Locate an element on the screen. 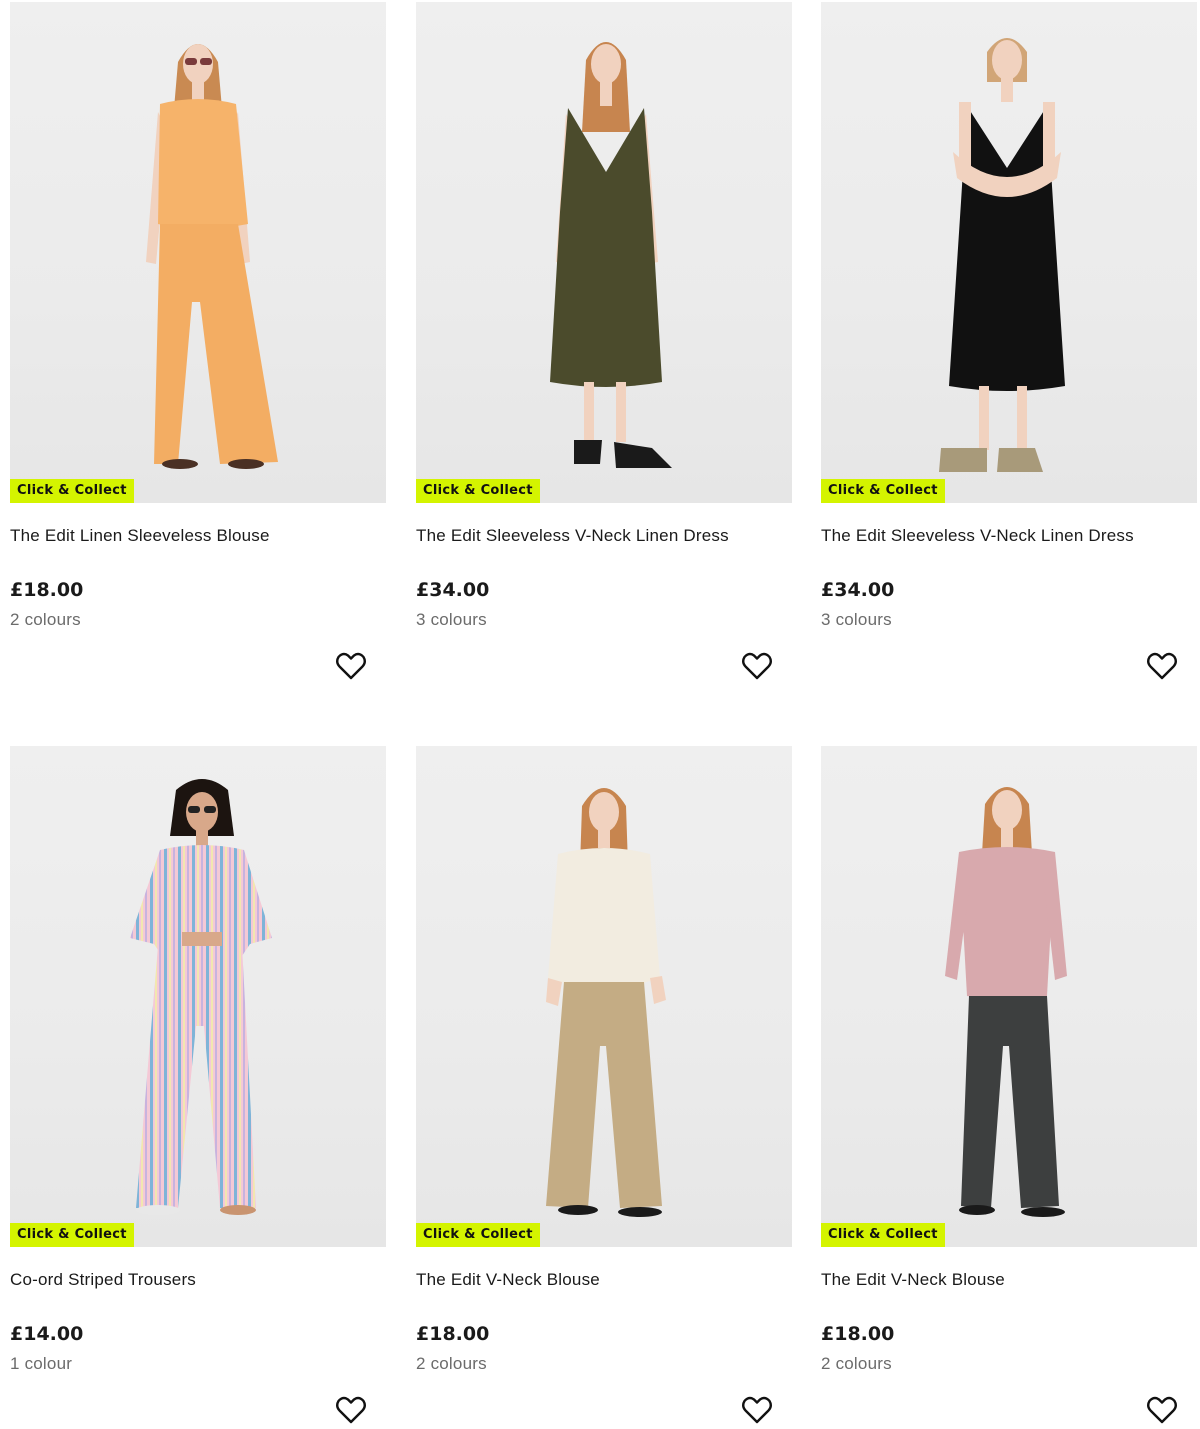  product-title: Co-ord Striped Trousers is located at coordinates (103, 1280).